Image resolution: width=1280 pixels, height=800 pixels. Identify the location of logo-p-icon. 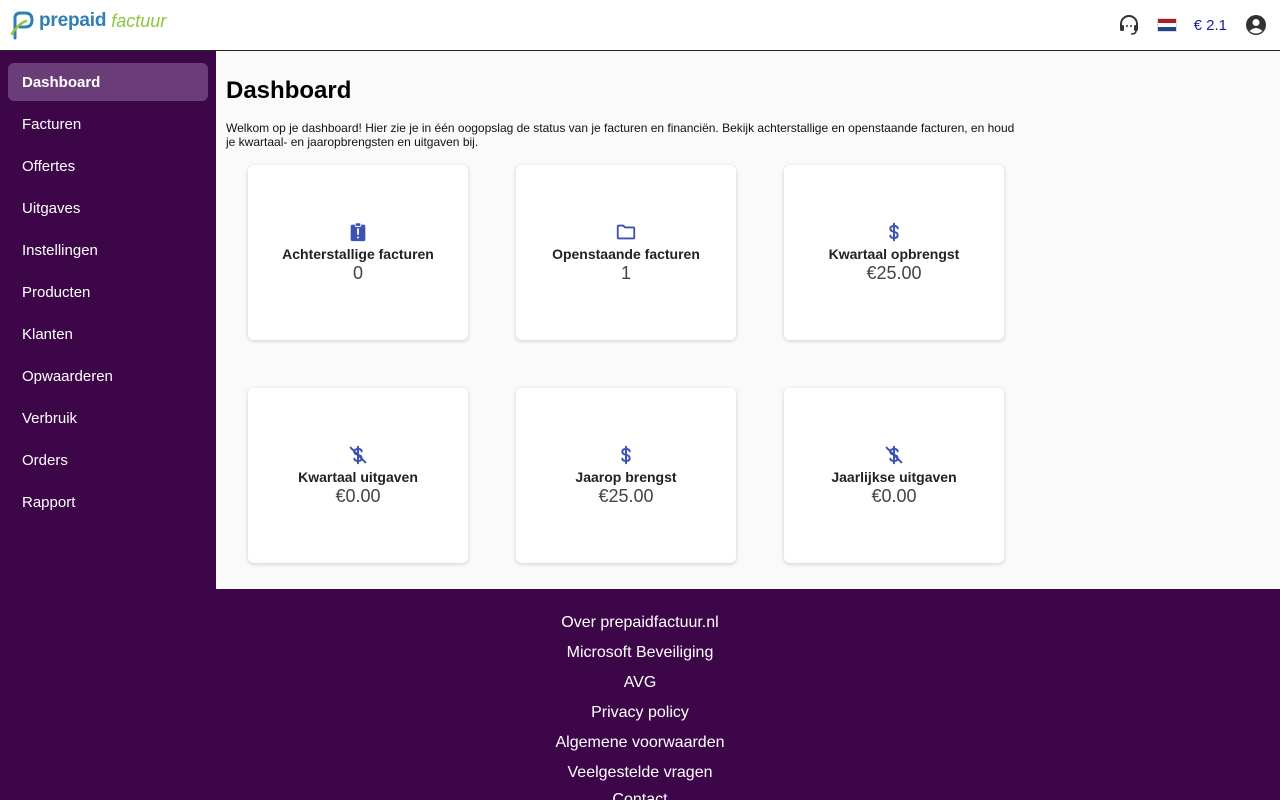
(22, 25).